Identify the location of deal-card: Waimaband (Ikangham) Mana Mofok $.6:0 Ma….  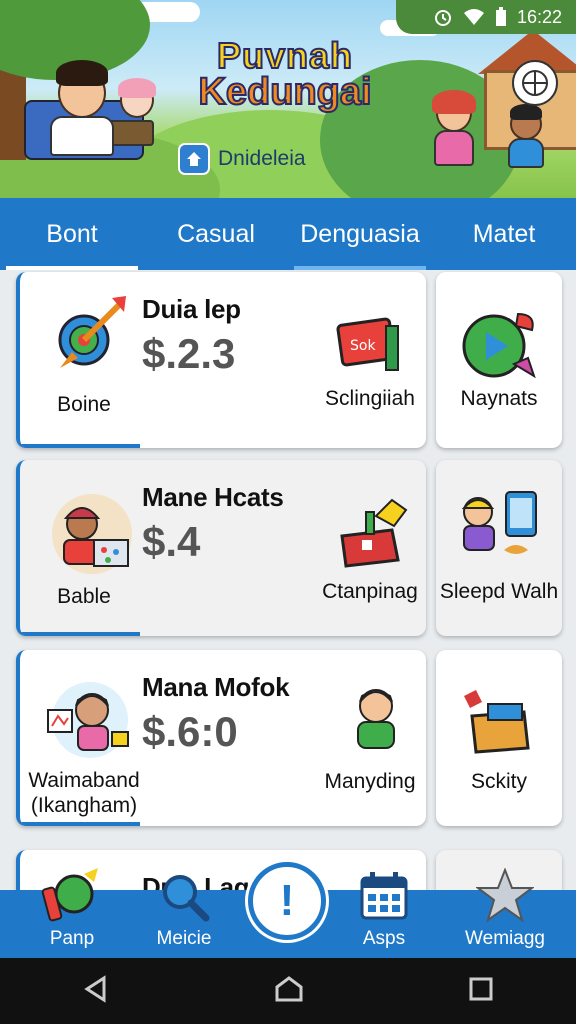
(221, 738).